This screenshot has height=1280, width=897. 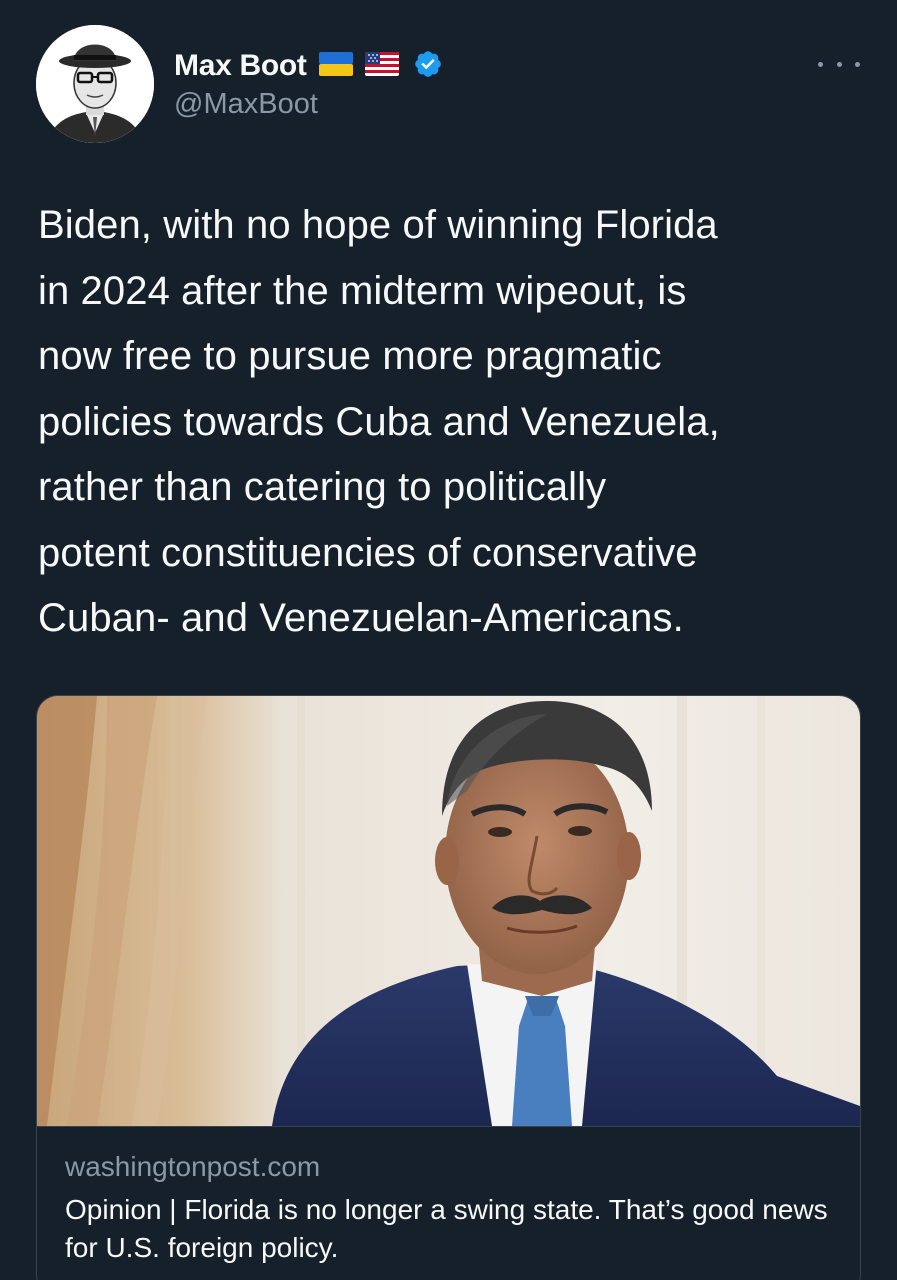 I want to click on tweet-text-line: potent constituencies of conservative, so click(x=368, y=552).